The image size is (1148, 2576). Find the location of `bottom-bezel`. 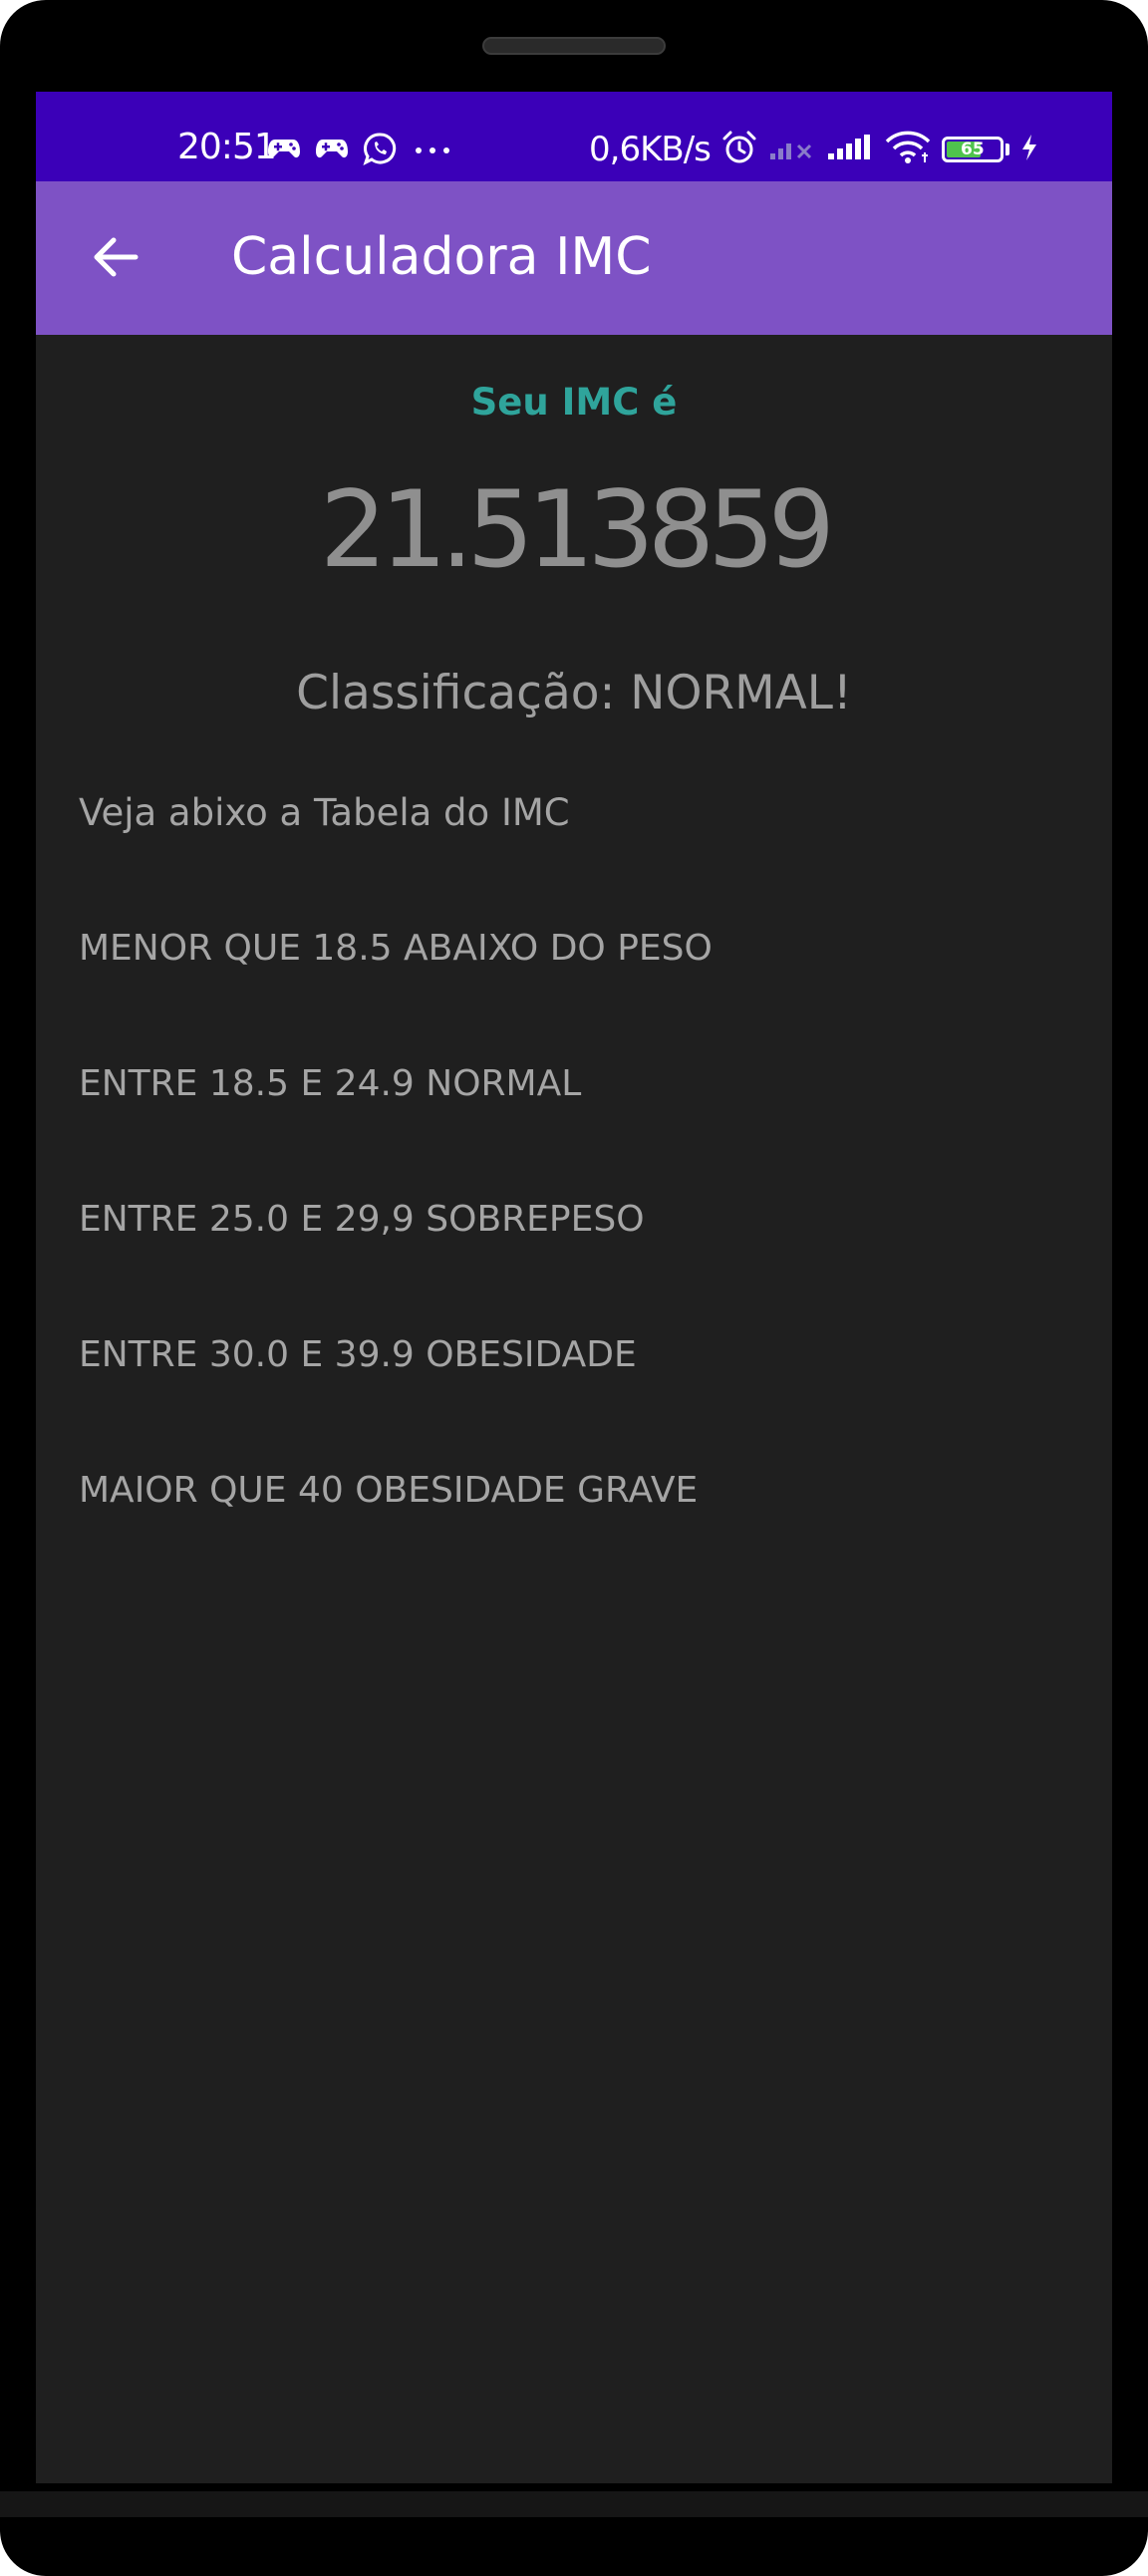

bottom-bezel is located at coordinates (574, 2504).